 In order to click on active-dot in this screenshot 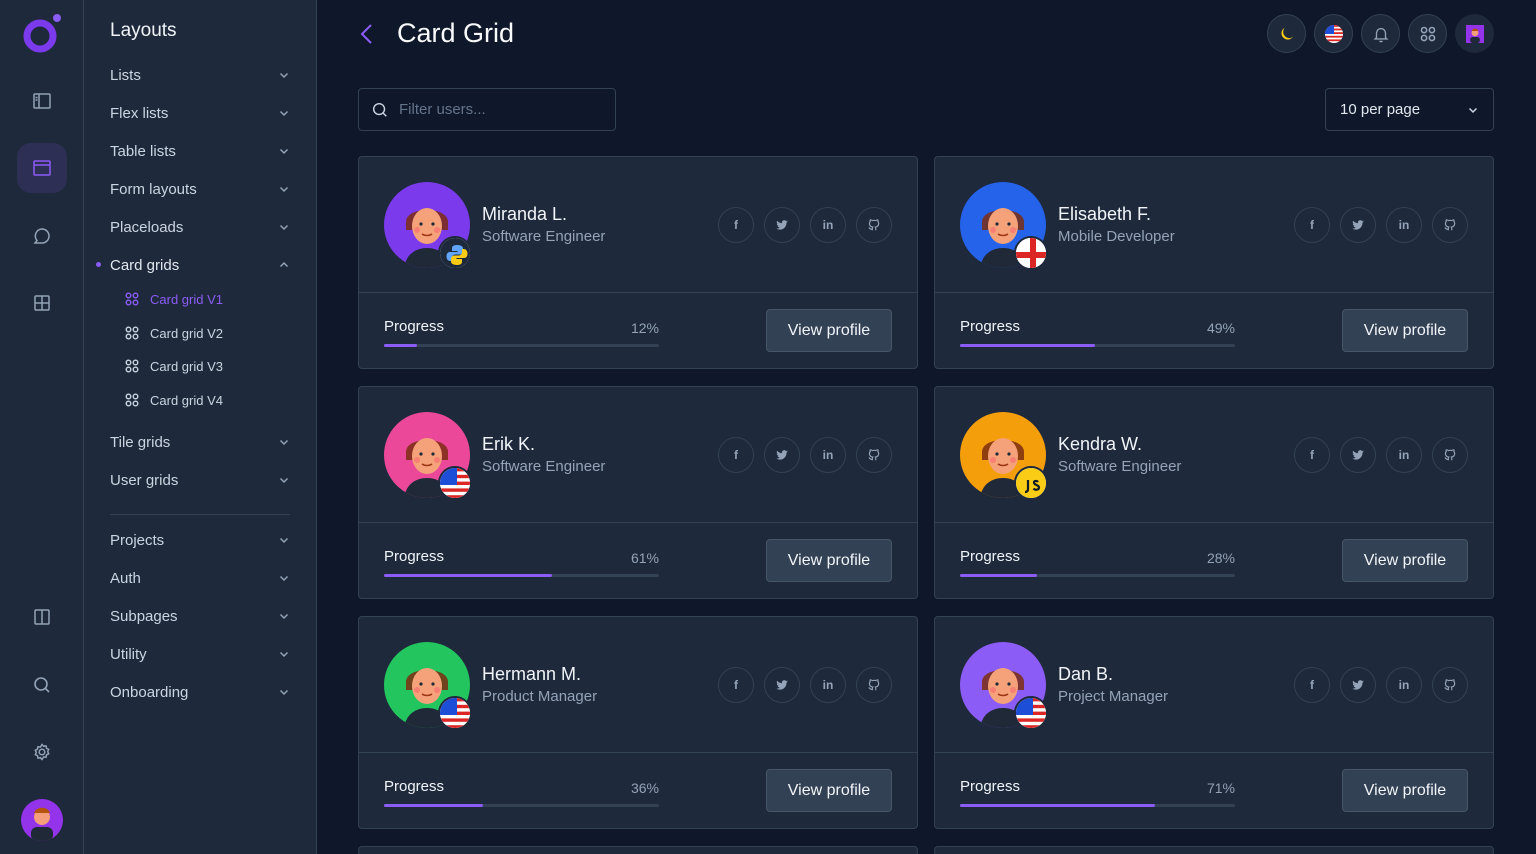, I will do `click(98, 264)`.